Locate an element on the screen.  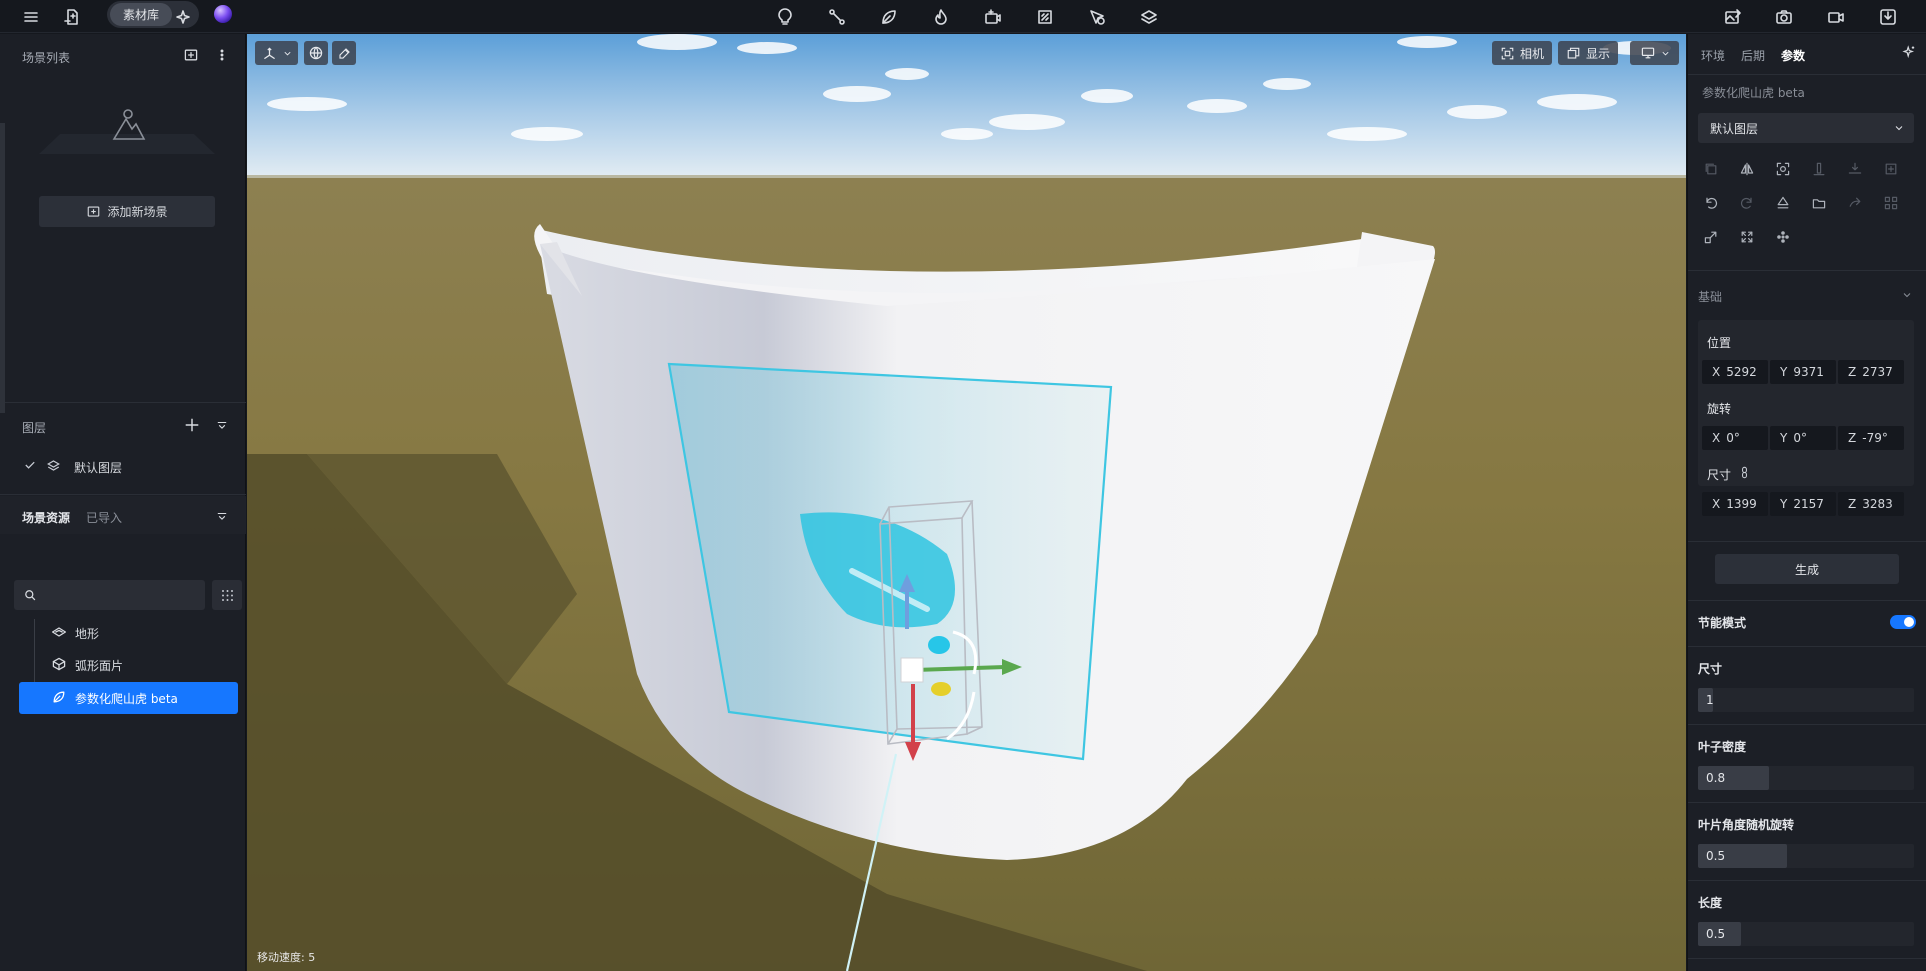
tree-item-label: 参数化爬山虎 beta is located at coordinates (126, 698).